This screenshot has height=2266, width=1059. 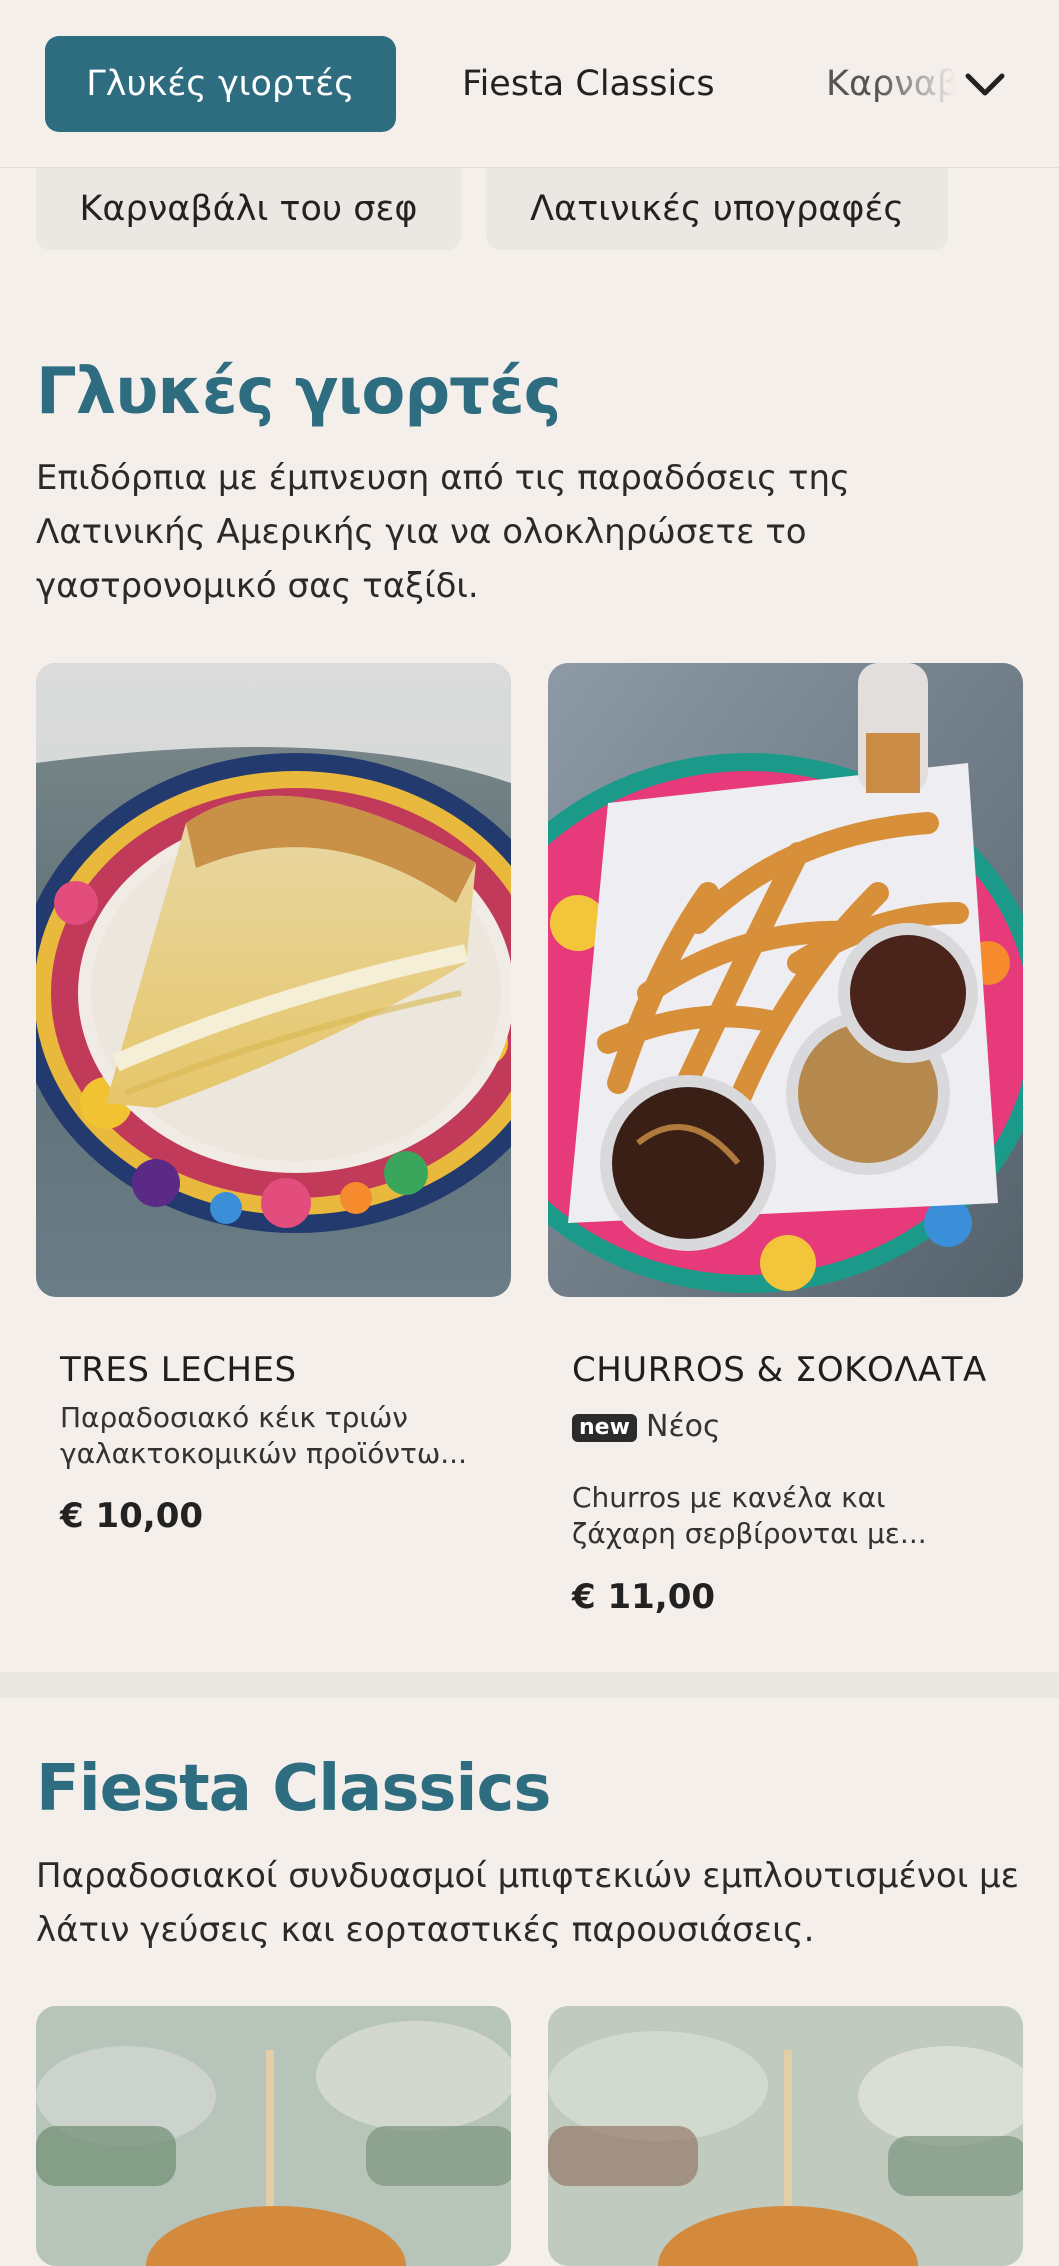 What do you see at coordinates (717, 209) in the screenshot?
I see `chip-latin-signatures: Λατινικές υπογραφές` at bounding box center [717, 209].